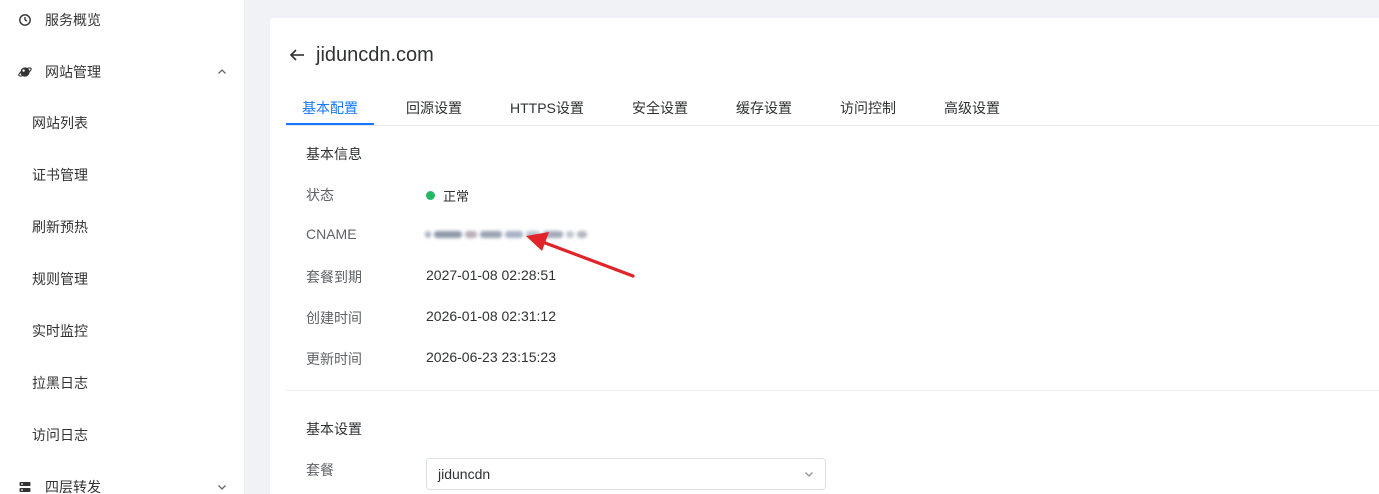 This screenshot has height=494, width=1379. Describe the element at coordinates (331, 234) in the screenshot. I see `cname-label: CNAME` at that location.